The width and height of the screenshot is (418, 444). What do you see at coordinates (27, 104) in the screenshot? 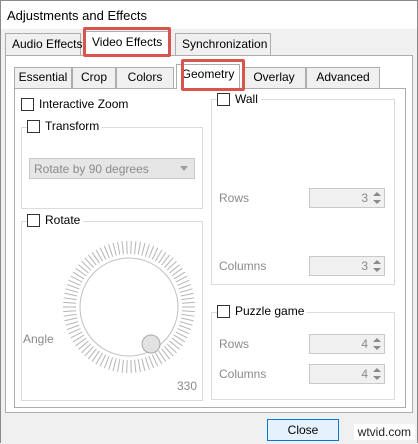
I see `interactive-zoom-box` at bounding box center [27, 104].